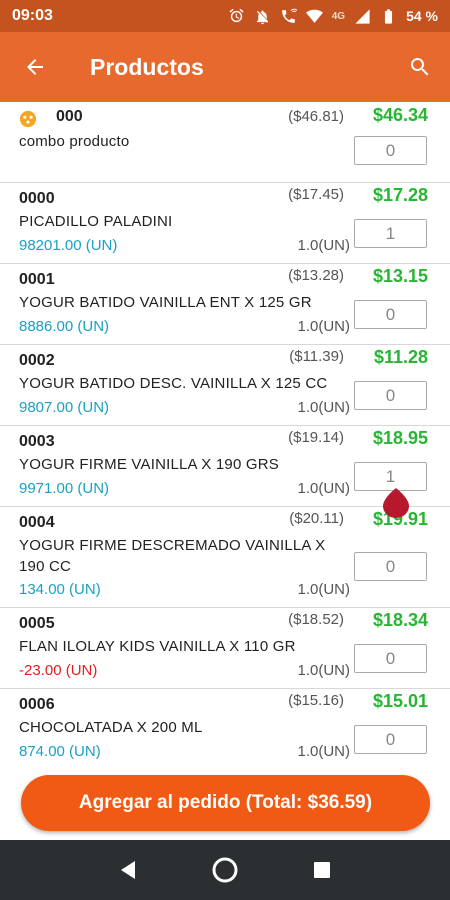  What do you see at coordinates (157, 646) in the screenshot?
I see `product-name: FLAN ILOLAY KIDS VAINILLA X 110 GR` at bounding box center [157, 646].